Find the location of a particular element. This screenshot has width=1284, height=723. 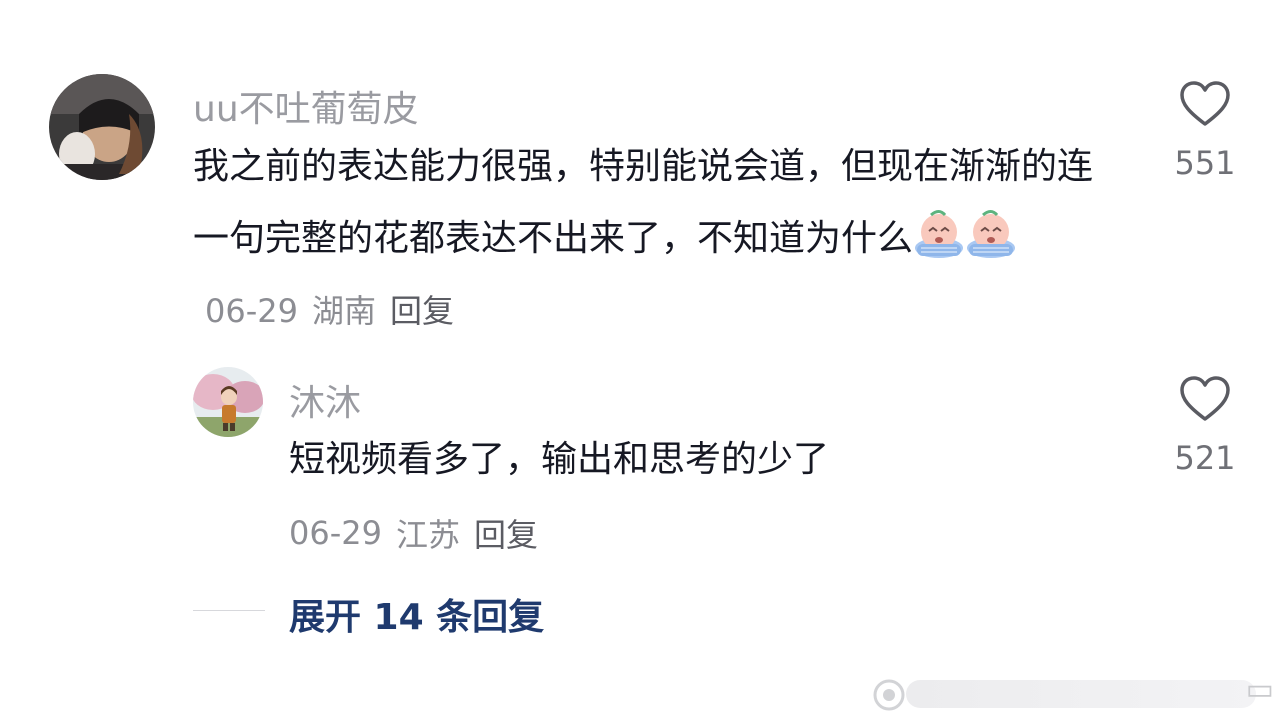

avatar-illustration is located at coordinates (228, 402).